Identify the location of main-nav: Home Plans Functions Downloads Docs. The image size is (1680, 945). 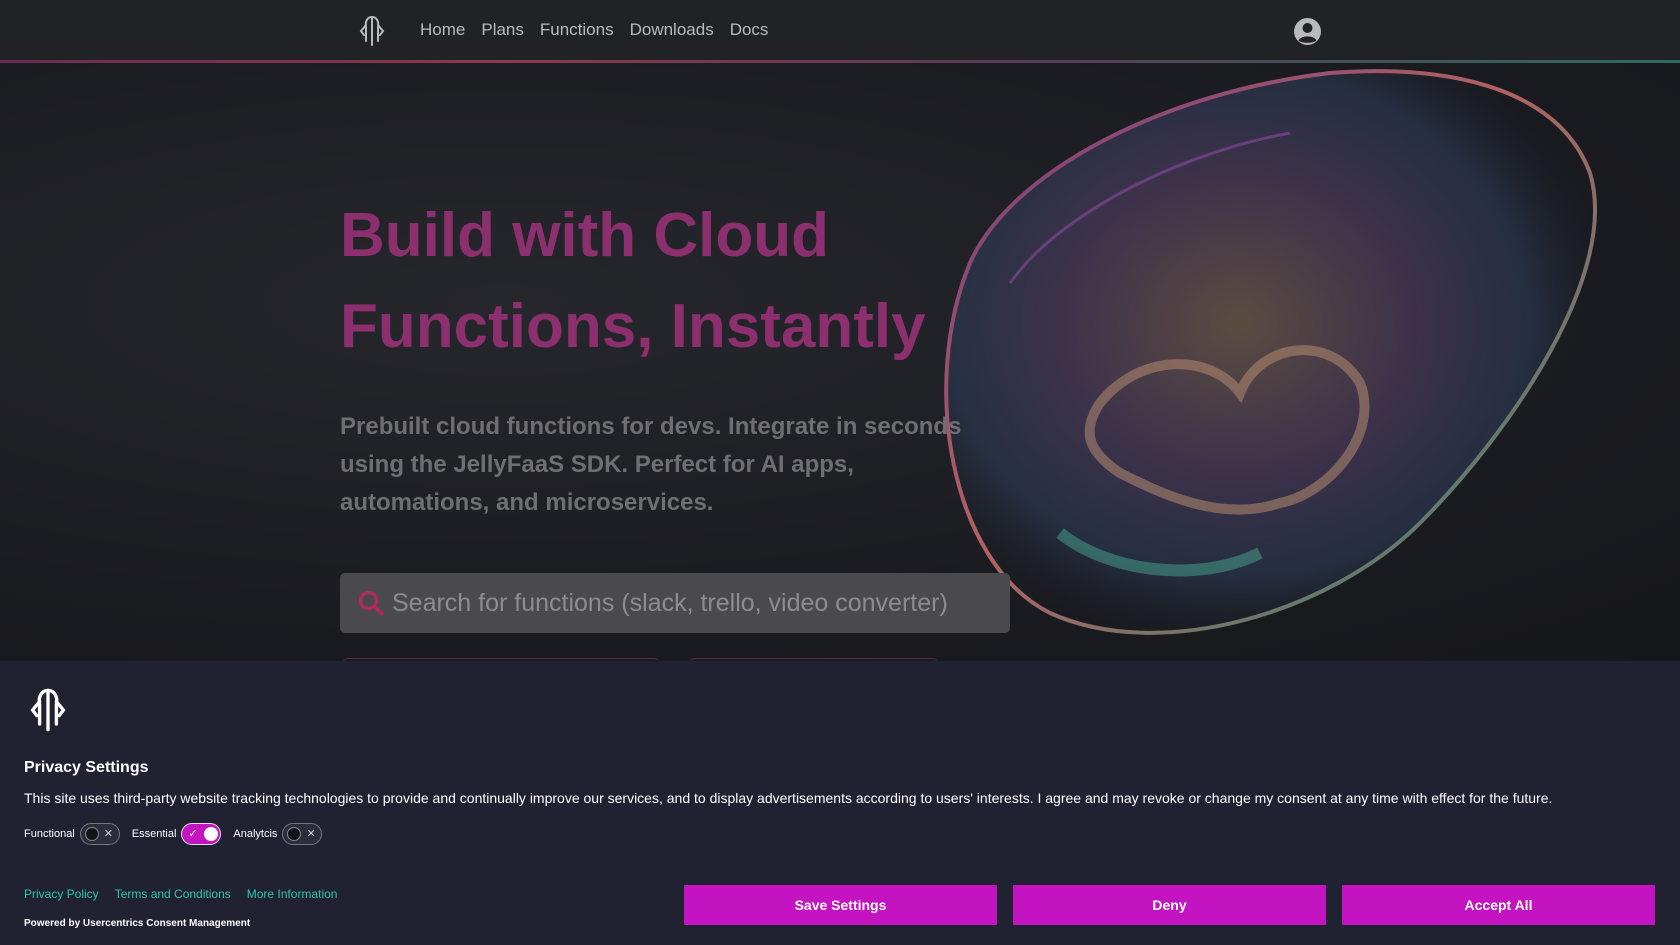
(594, 30).